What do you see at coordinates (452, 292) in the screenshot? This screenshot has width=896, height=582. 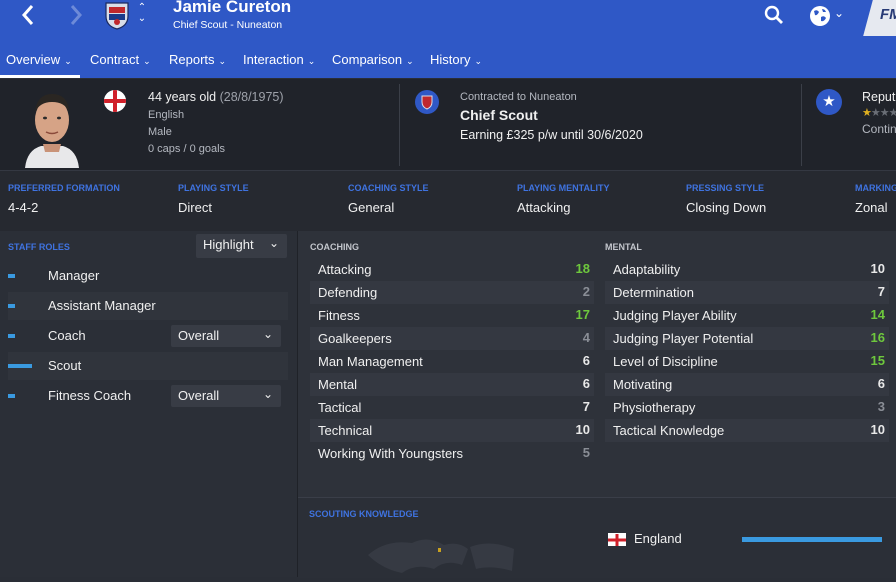 I see `attribute-row: Defending 2` at bounding box center [452, 292].